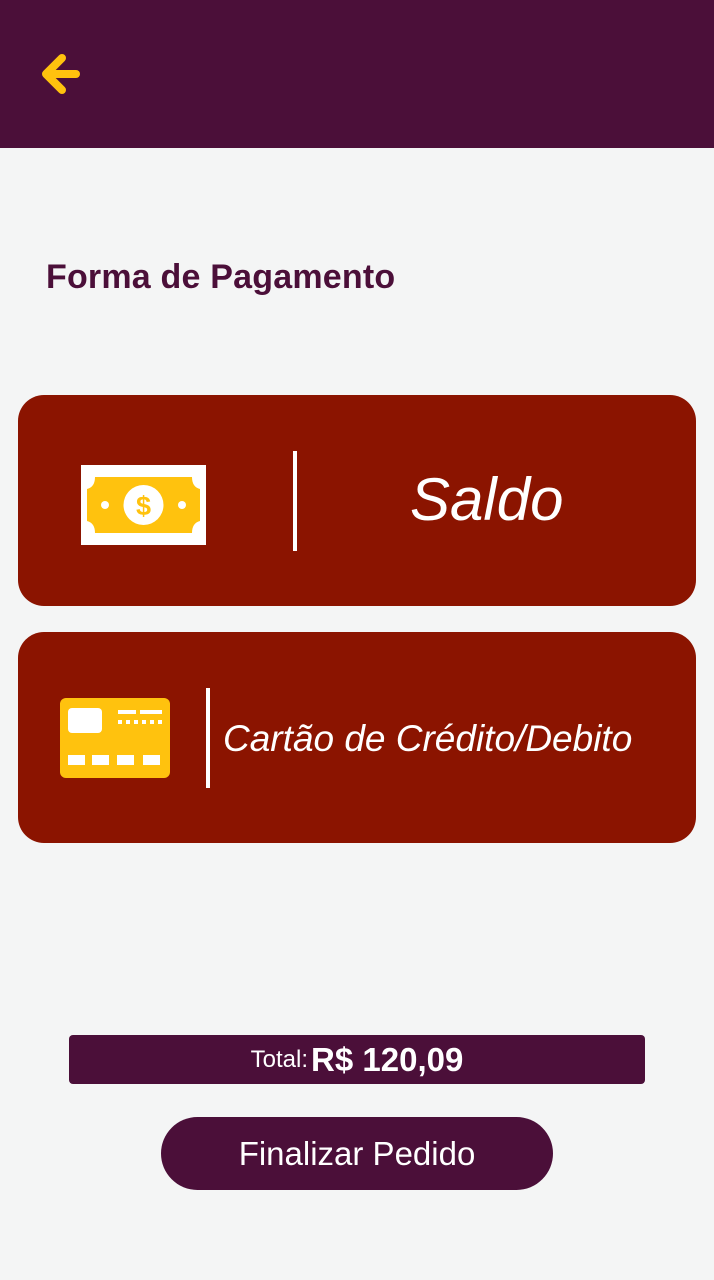 The image size is (714, 1280). I want to click on payment-option-label: Saldo, so click(487, 499).